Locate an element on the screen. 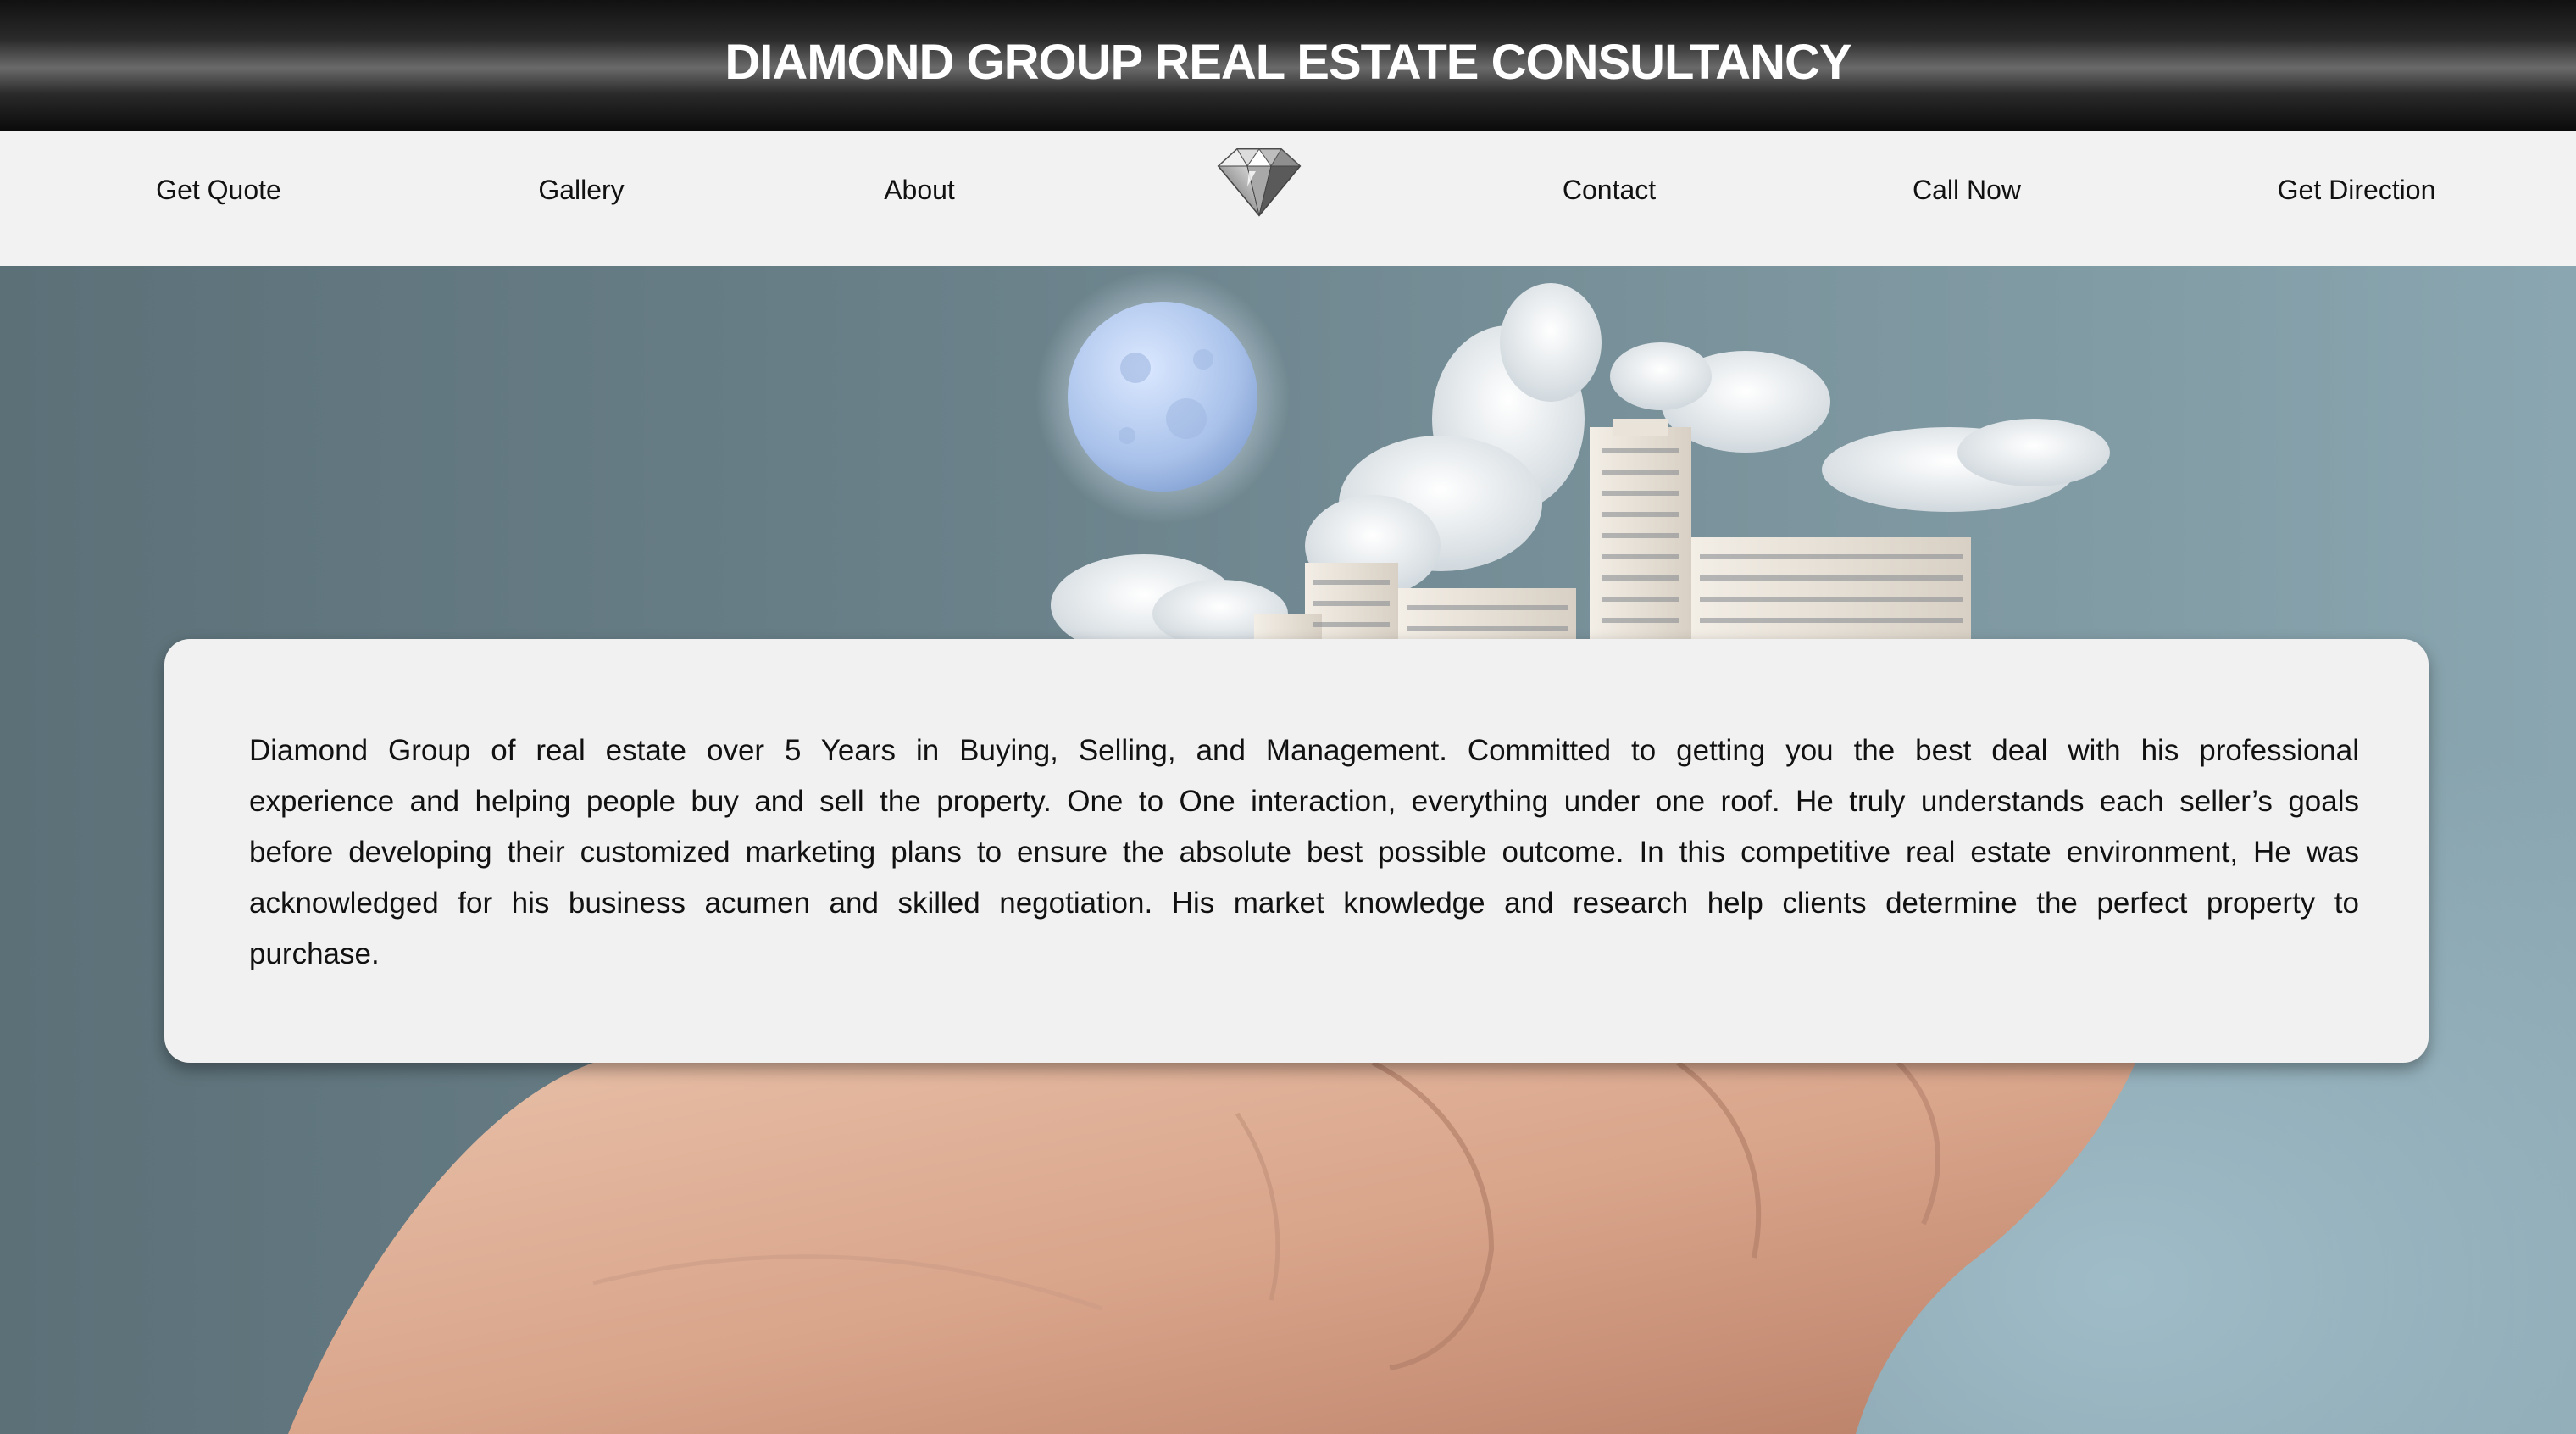 The width and height of the screenshot is (2576, 1434). nav-call-now: Call Now is located at coordinates (1967, 191).